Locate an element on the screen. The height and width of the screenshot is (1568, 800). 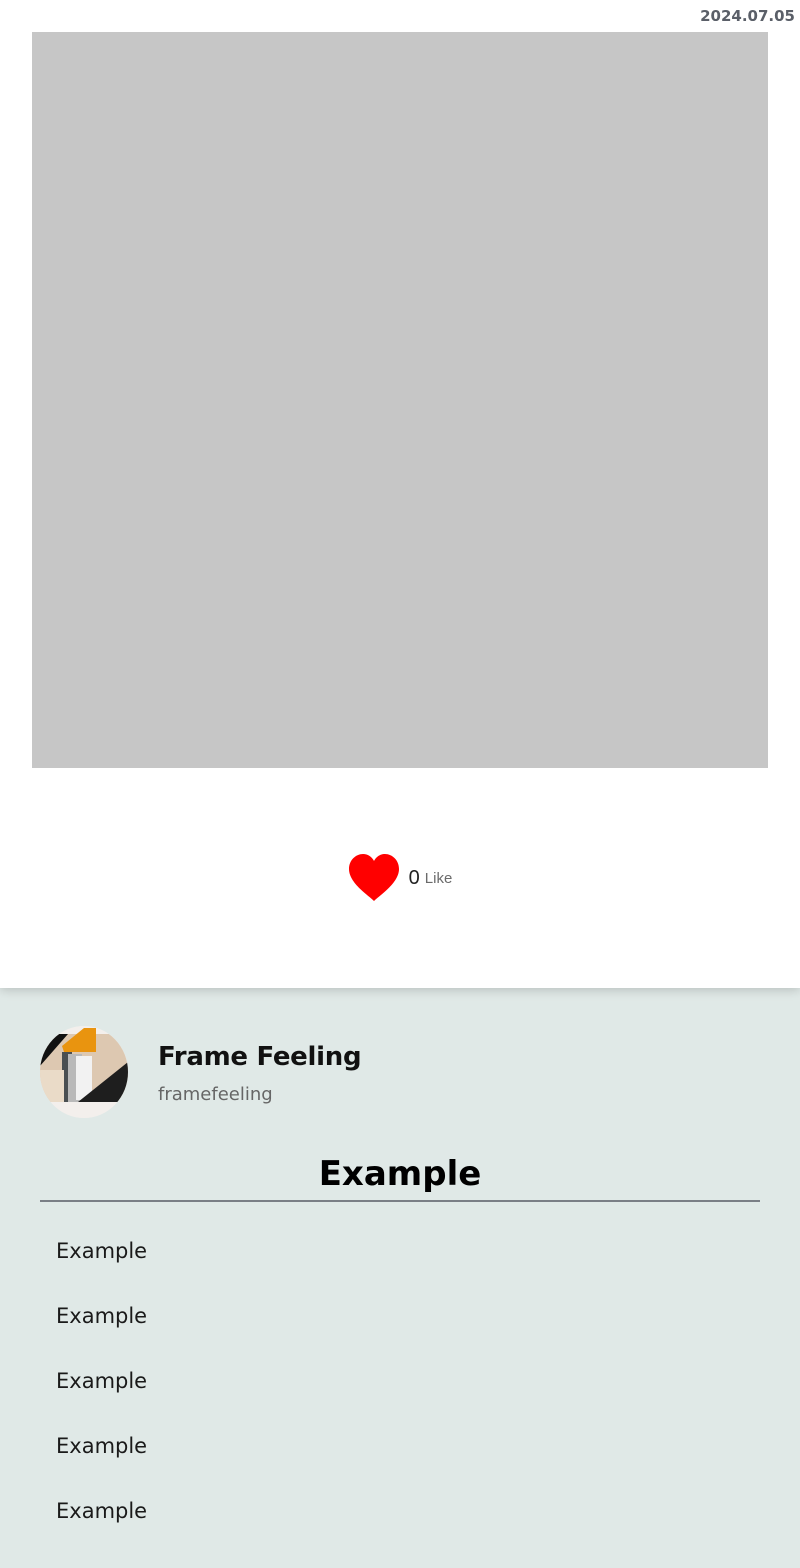
example-list: Example Example Example Example Example is located at coordinates (101, 1381).